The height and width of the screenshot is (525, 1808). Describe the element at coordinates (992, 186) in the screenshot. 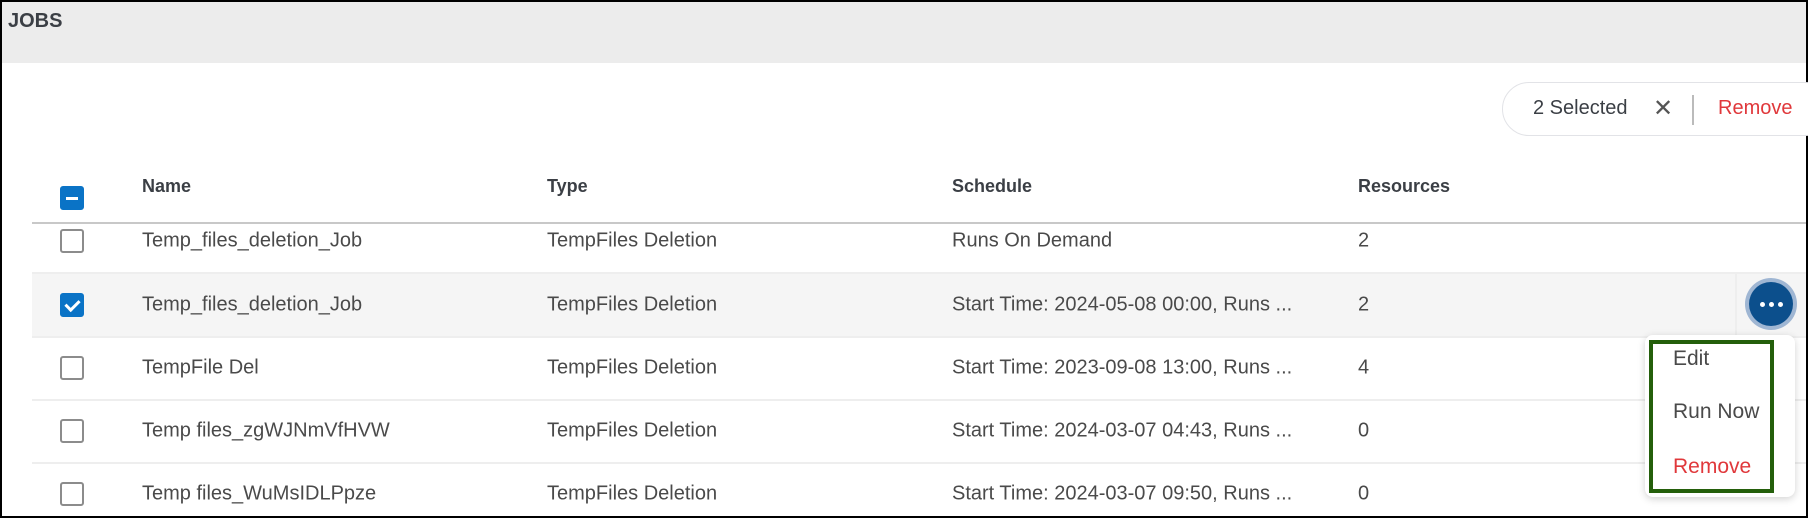

I see `column-header-schedule: Schedule` at that location.